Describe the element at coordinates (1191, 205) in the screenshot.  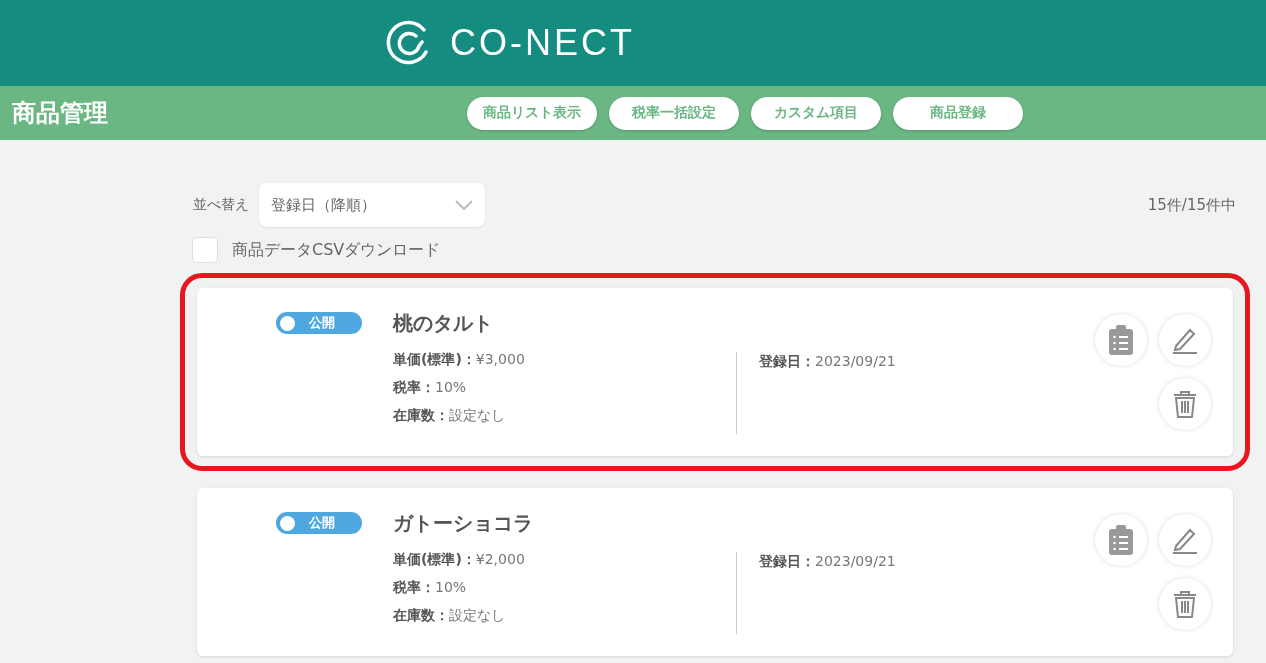
I see `result-count: 15件/15件中` at that location.